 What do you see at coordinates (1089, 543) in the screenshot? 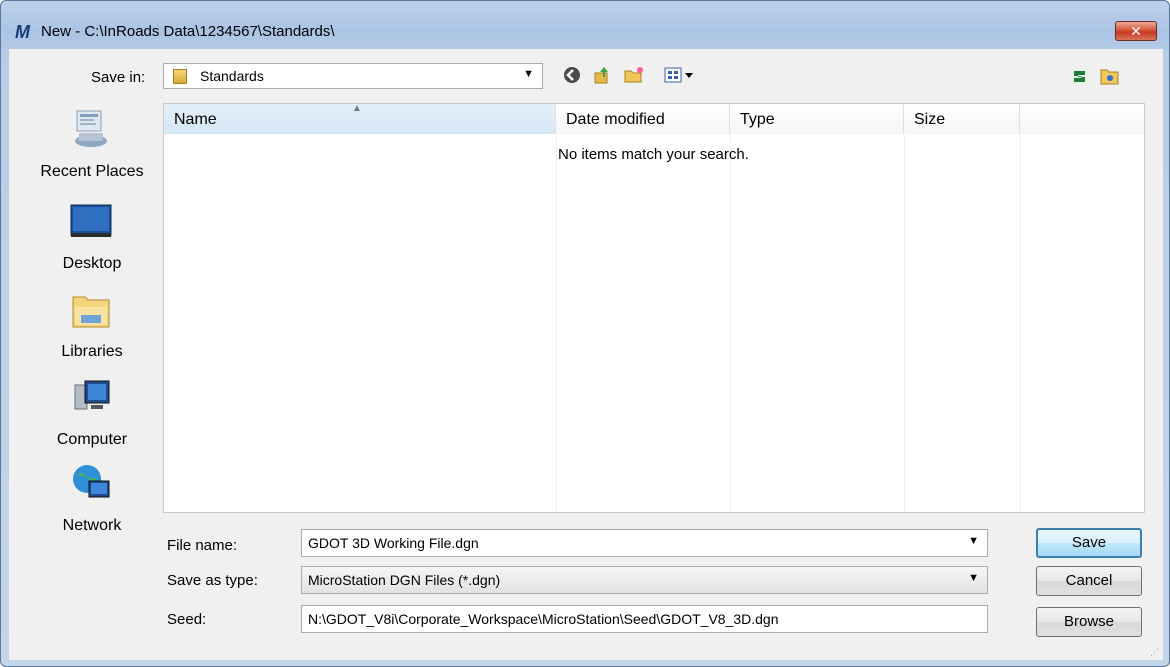
I see `save-button: Save` at bounding box center [1089, 543].